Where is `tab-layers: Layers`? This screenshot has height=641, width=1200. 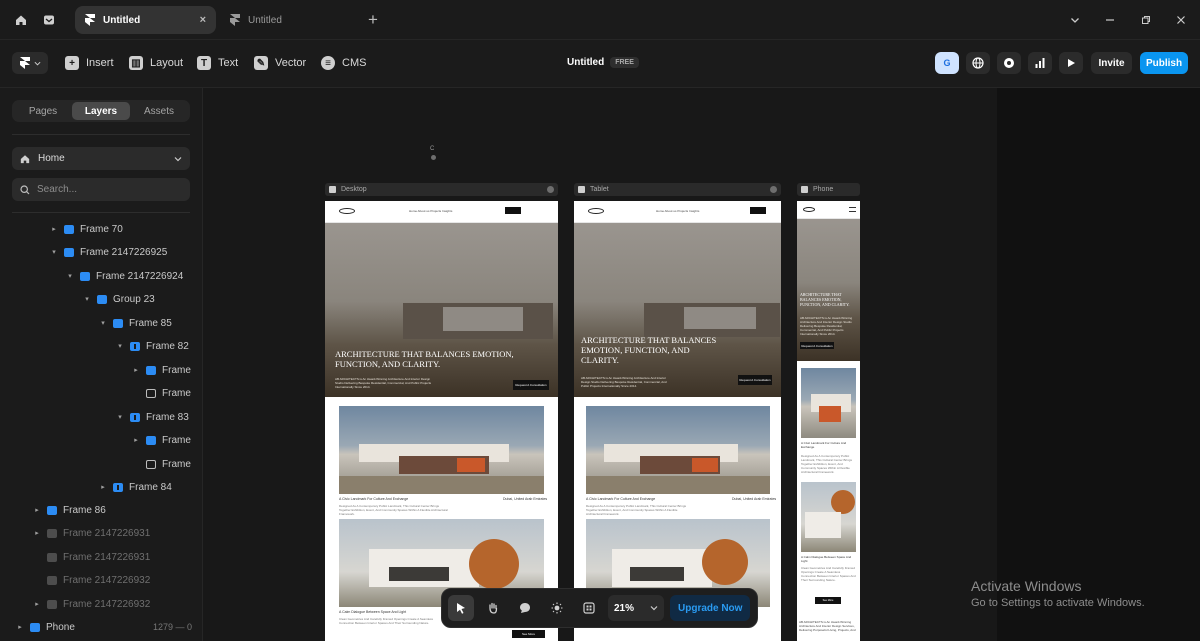
tab-layers: Layers is located at coordinates (101, 111).